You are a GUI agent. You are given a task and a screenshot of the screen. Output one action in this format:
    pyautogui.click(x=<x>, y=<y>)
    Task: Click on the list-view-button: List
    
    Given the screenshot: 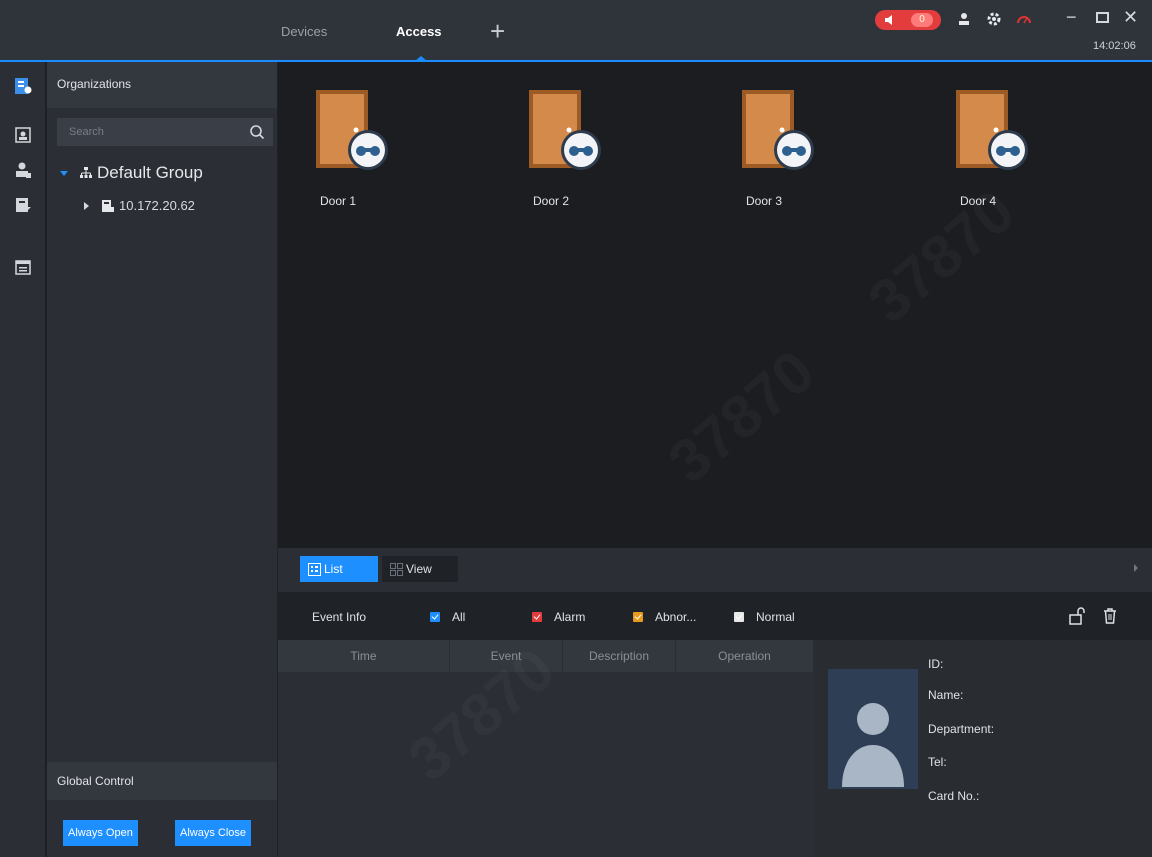 What is the action you would take?
    pyautogui.click(x=339, y=569)
    